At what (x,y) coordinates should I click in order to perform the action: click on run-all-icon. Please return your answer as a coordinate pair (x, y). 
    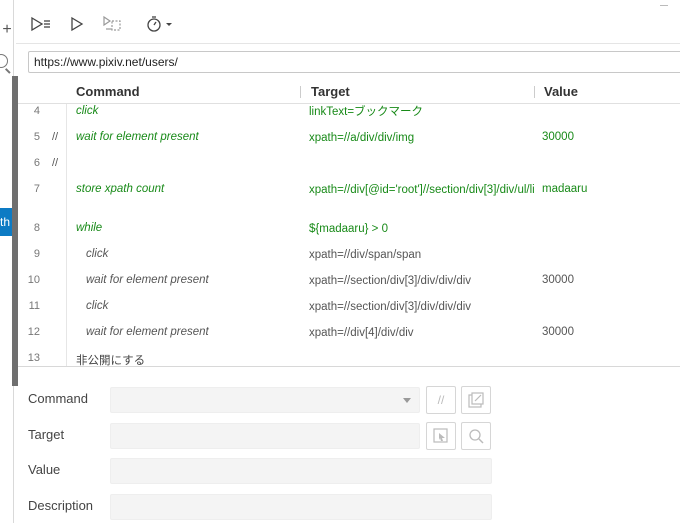
    Looking at the image, I should click on (40, 24).